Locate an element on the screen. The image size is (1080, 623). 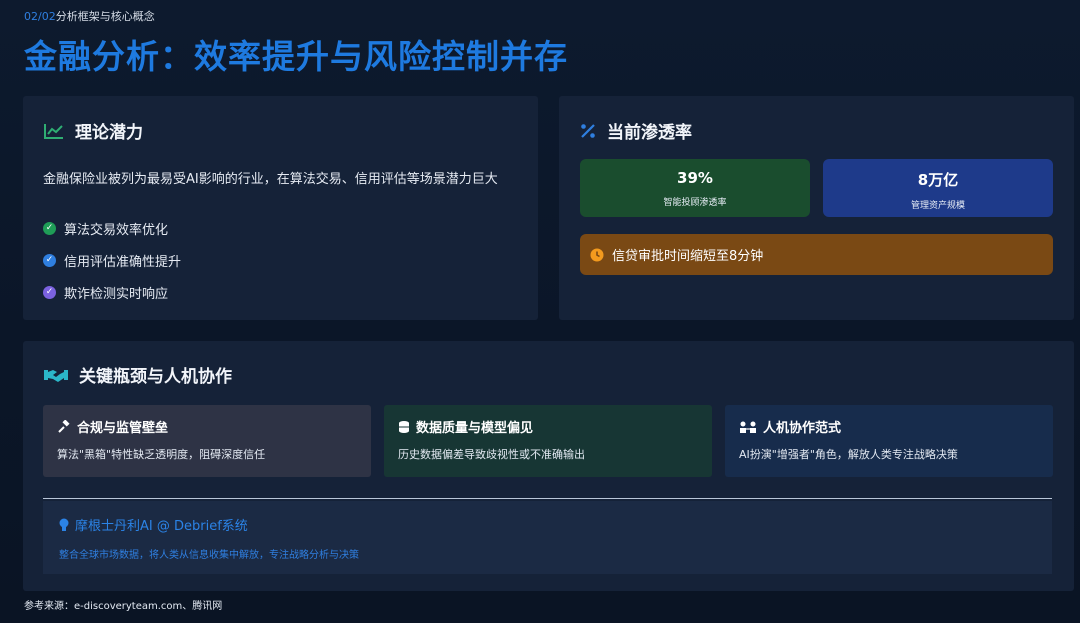
stat-card: 39% 智能投顾渗透率 is located at coordinates (695, 188).